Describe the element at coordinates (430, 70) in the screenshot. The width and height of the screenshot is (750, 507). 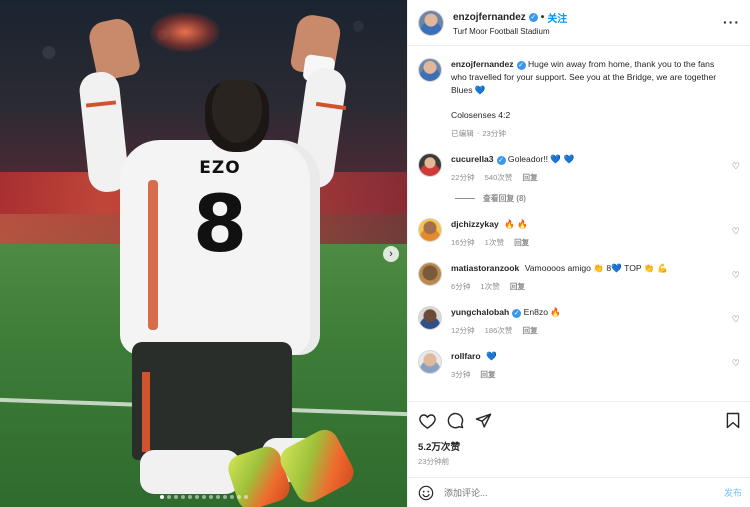
I see `caption-avatar` at that location.